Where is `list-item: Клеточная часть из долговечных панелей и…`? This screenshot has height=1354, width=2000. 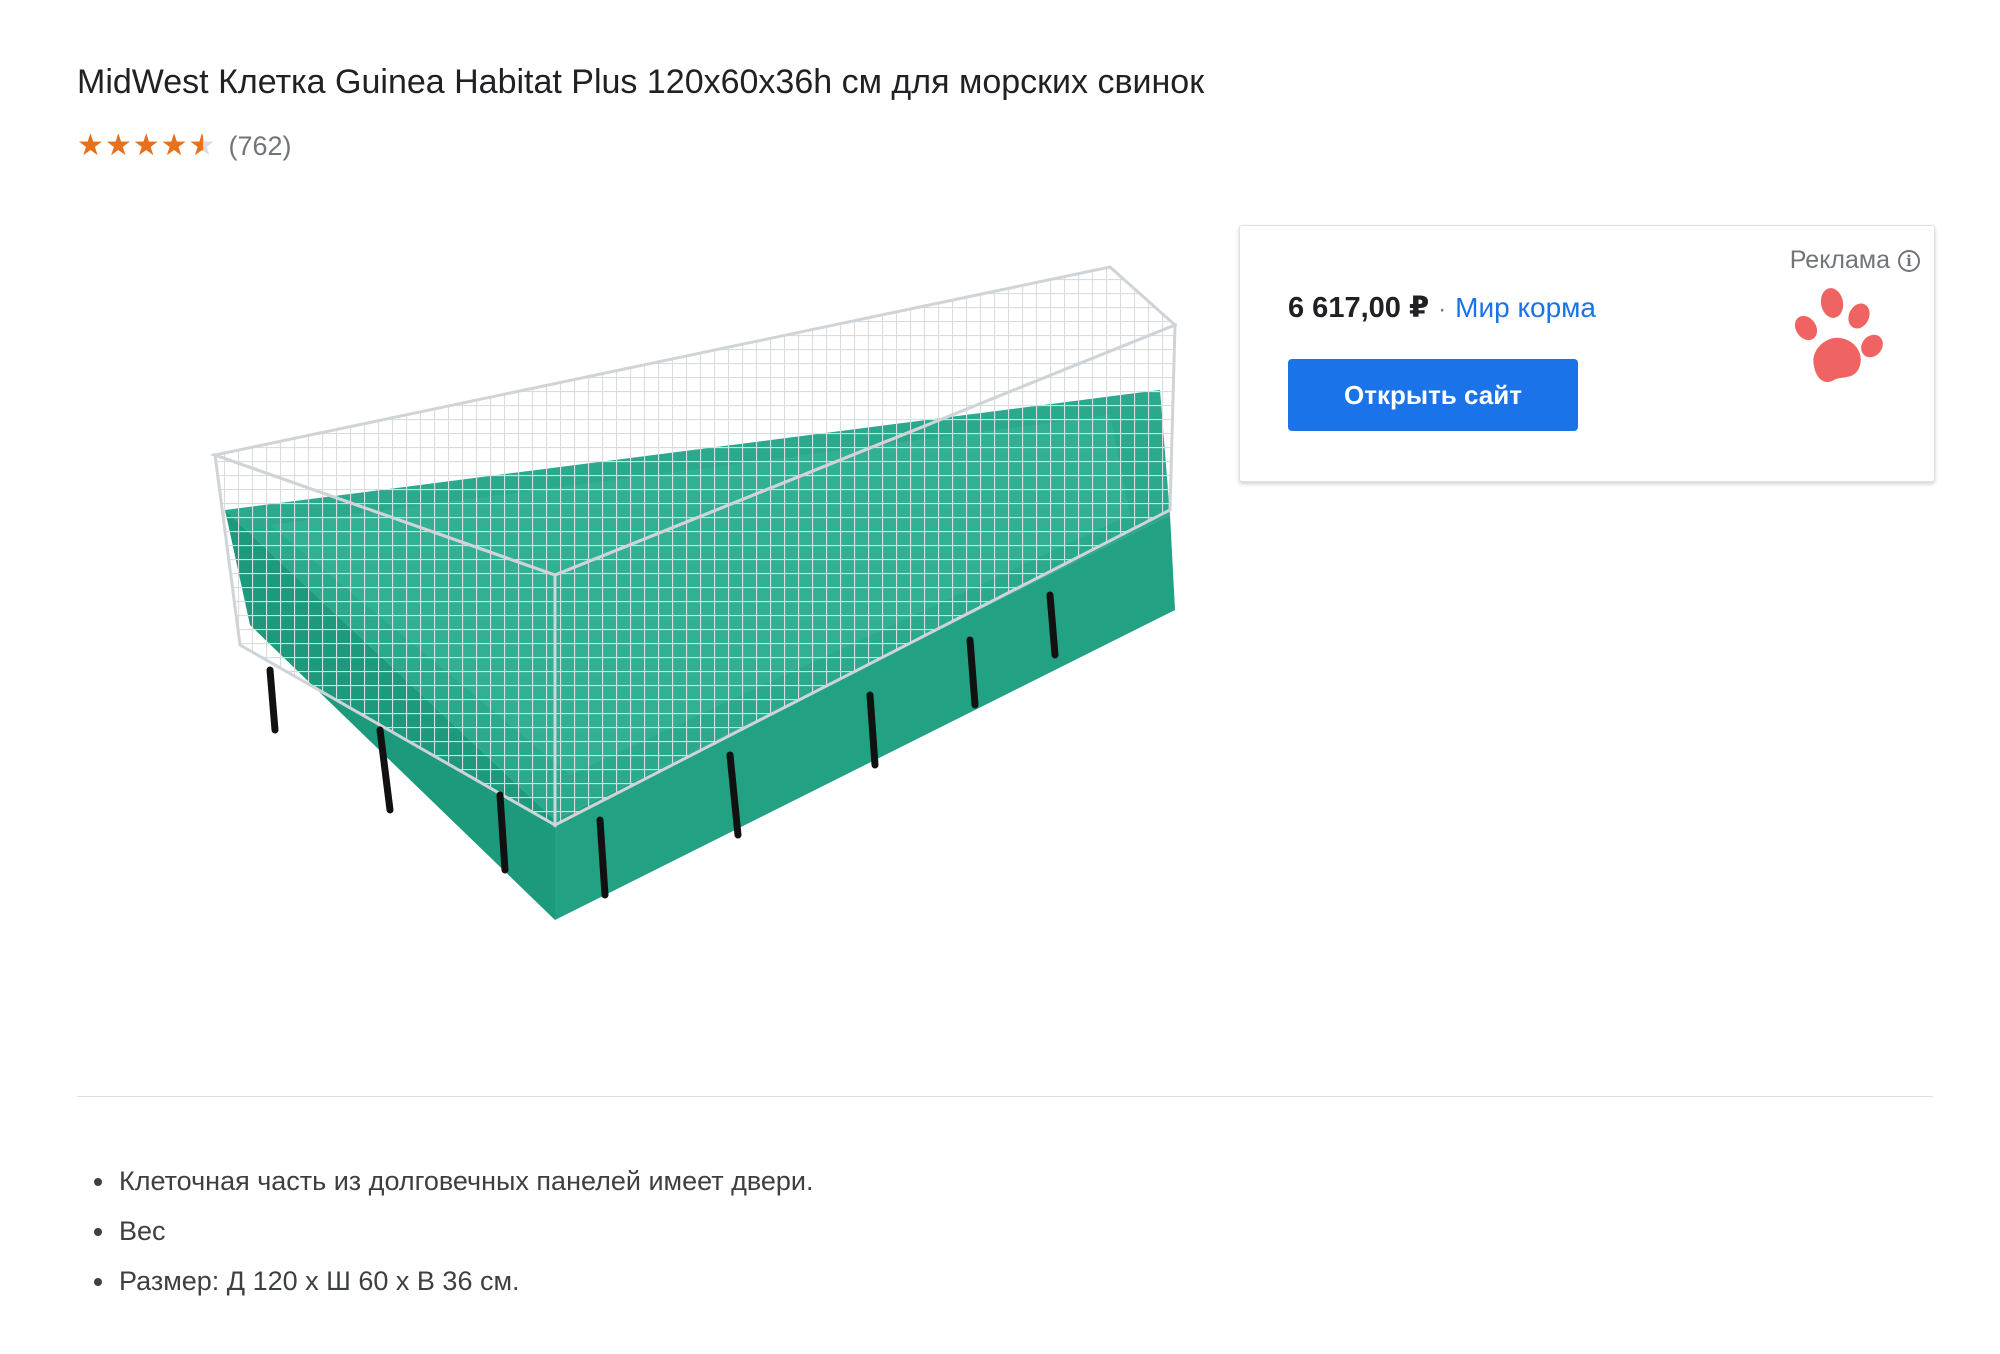
list-item: Клеточная часть из долговечных панелей и… is located at coordinates (465, 1185).